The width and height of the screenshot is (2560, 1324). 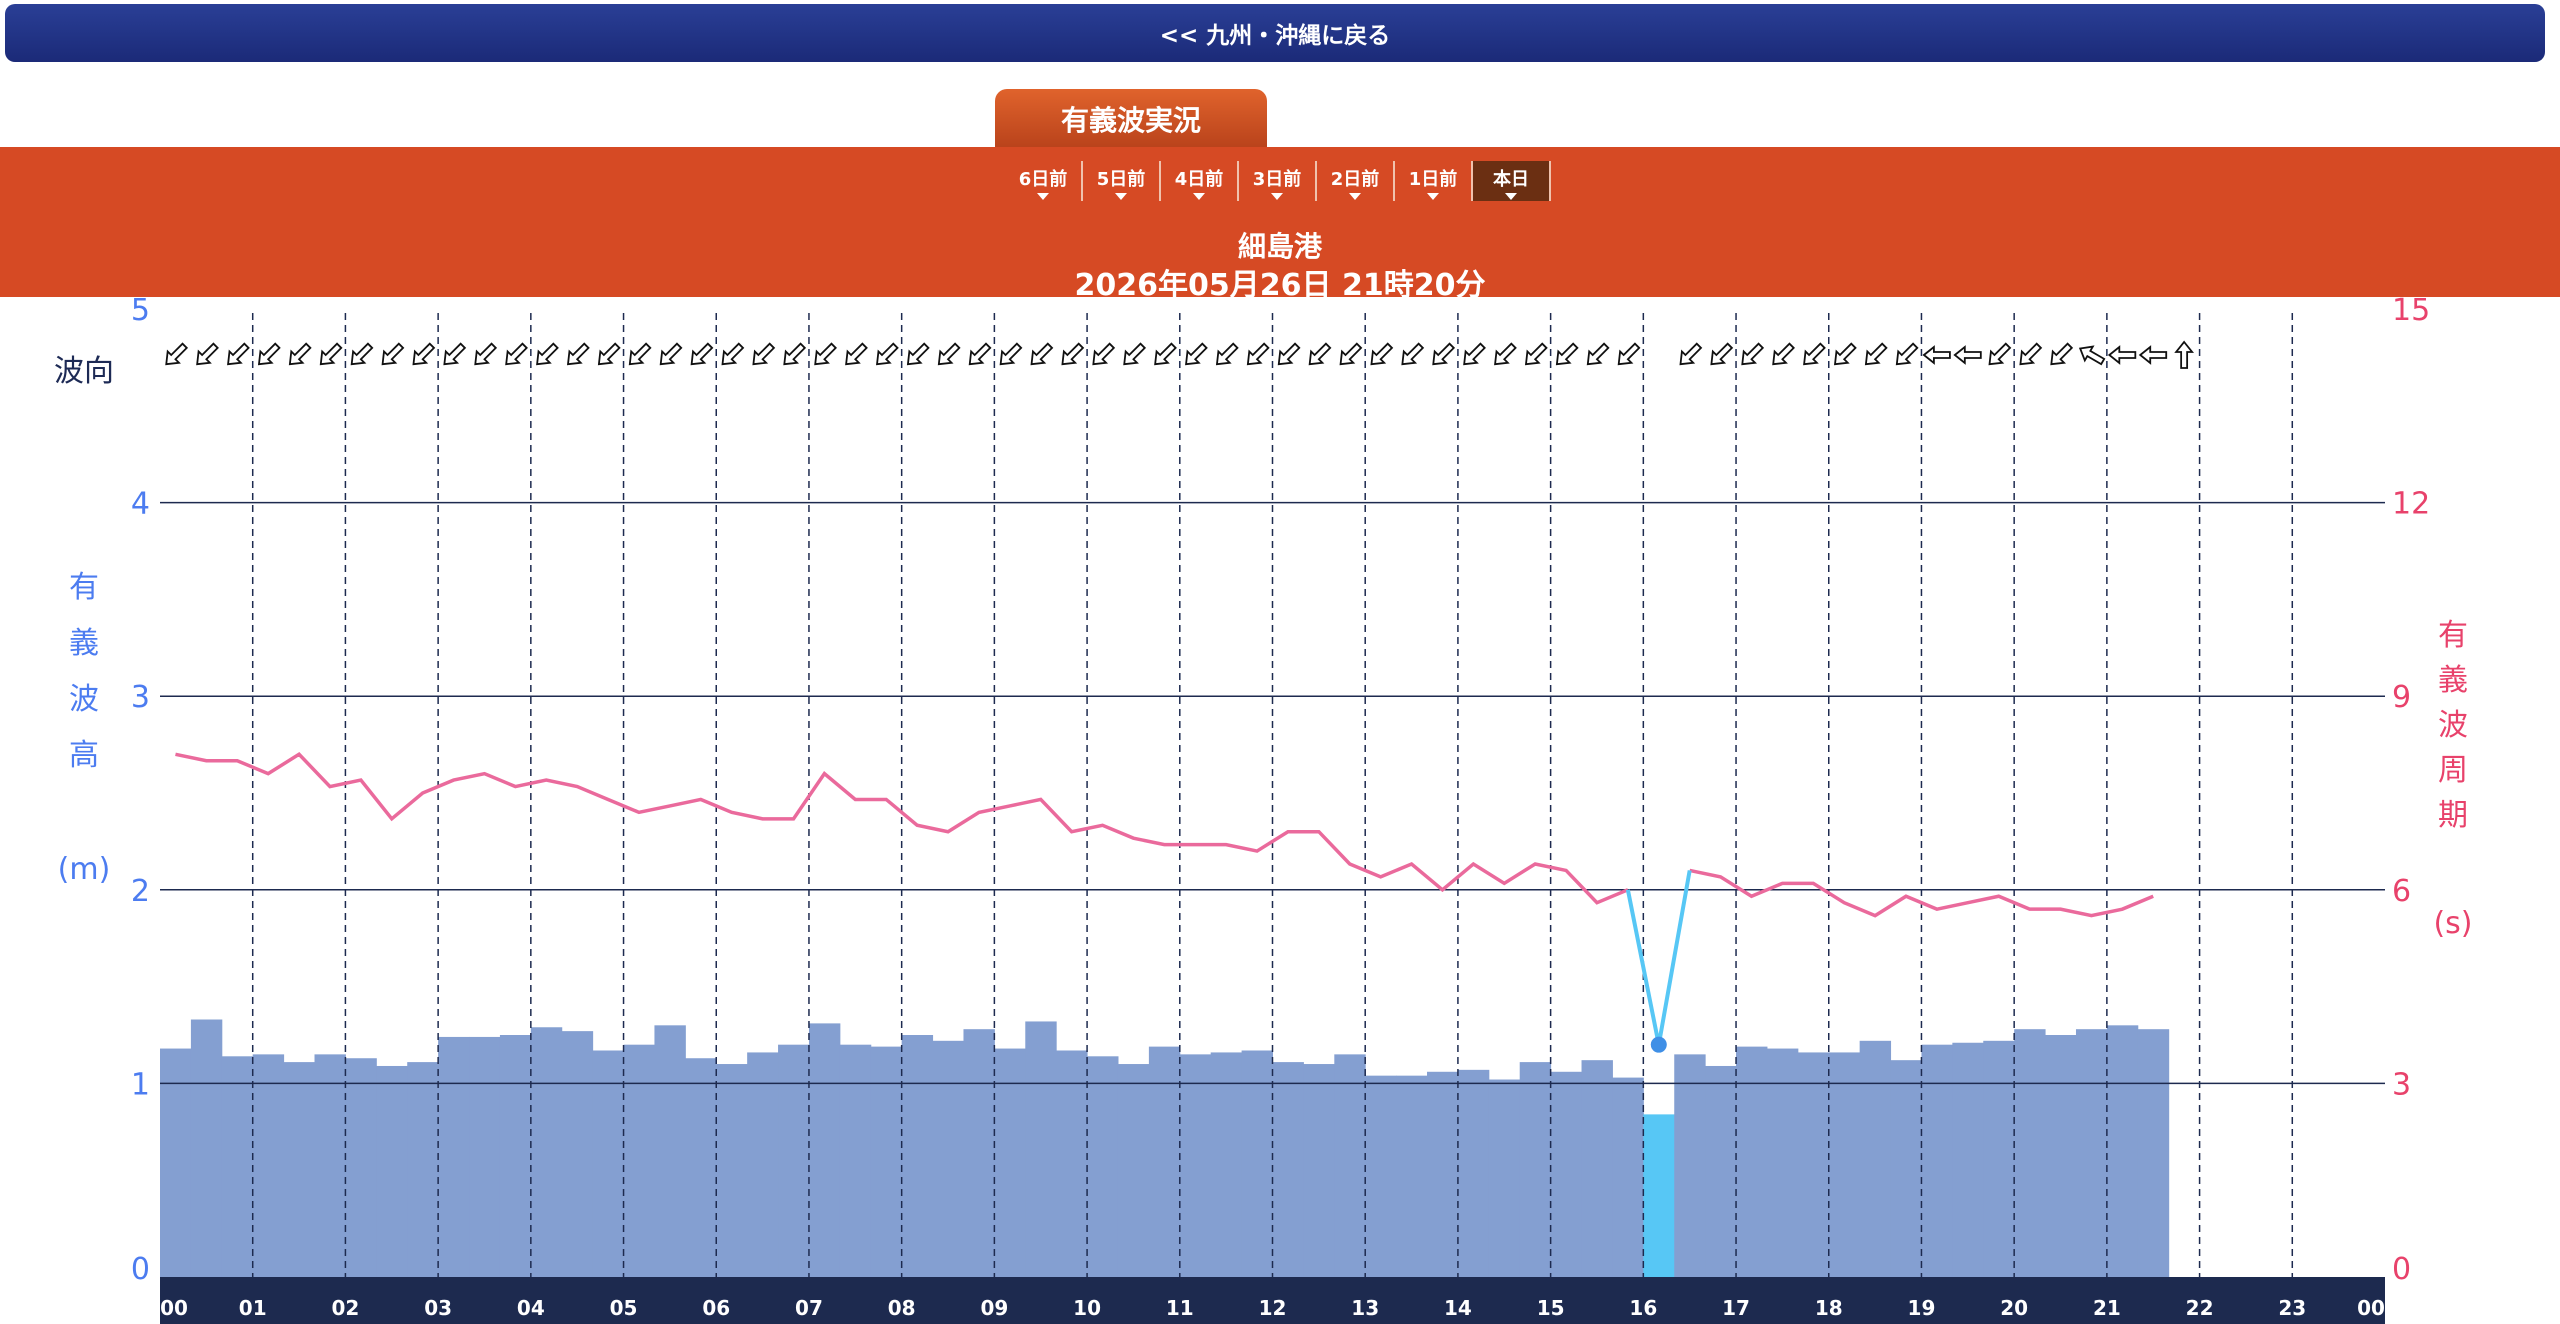 What do you see at coordinates (345, 1308) in the screenshot?
I see `x-tick-label: 02` at bounding box center [345, 1308].